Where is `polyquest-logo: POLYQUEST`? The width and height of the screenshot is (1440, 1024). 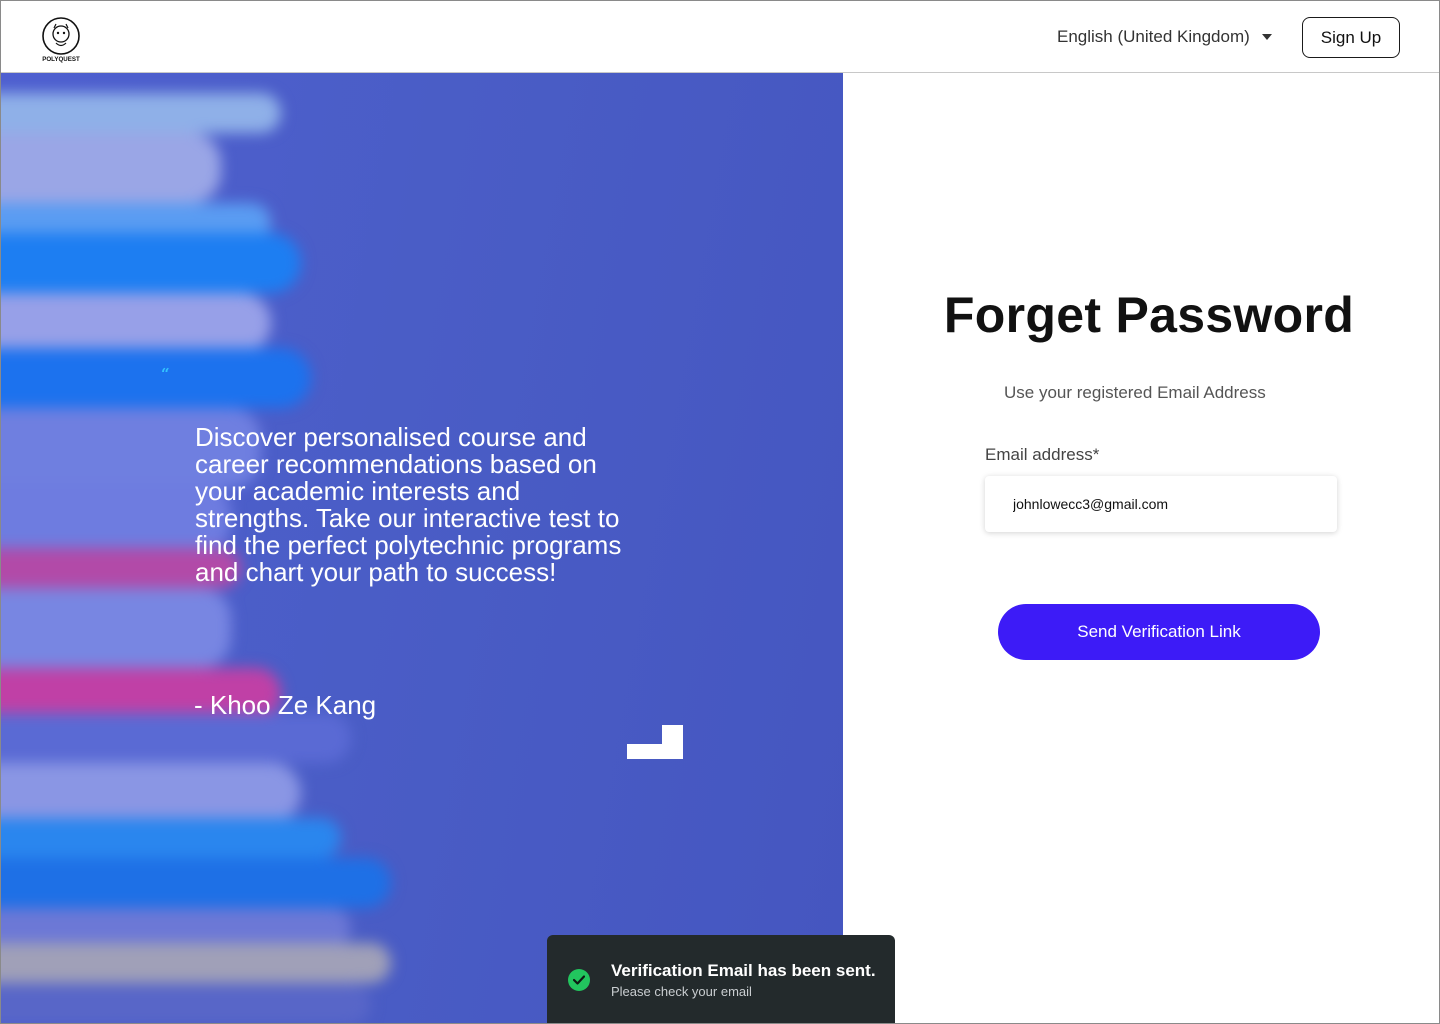
polyquest-logo: POLYQUEST is located at coordinates (61, 40).